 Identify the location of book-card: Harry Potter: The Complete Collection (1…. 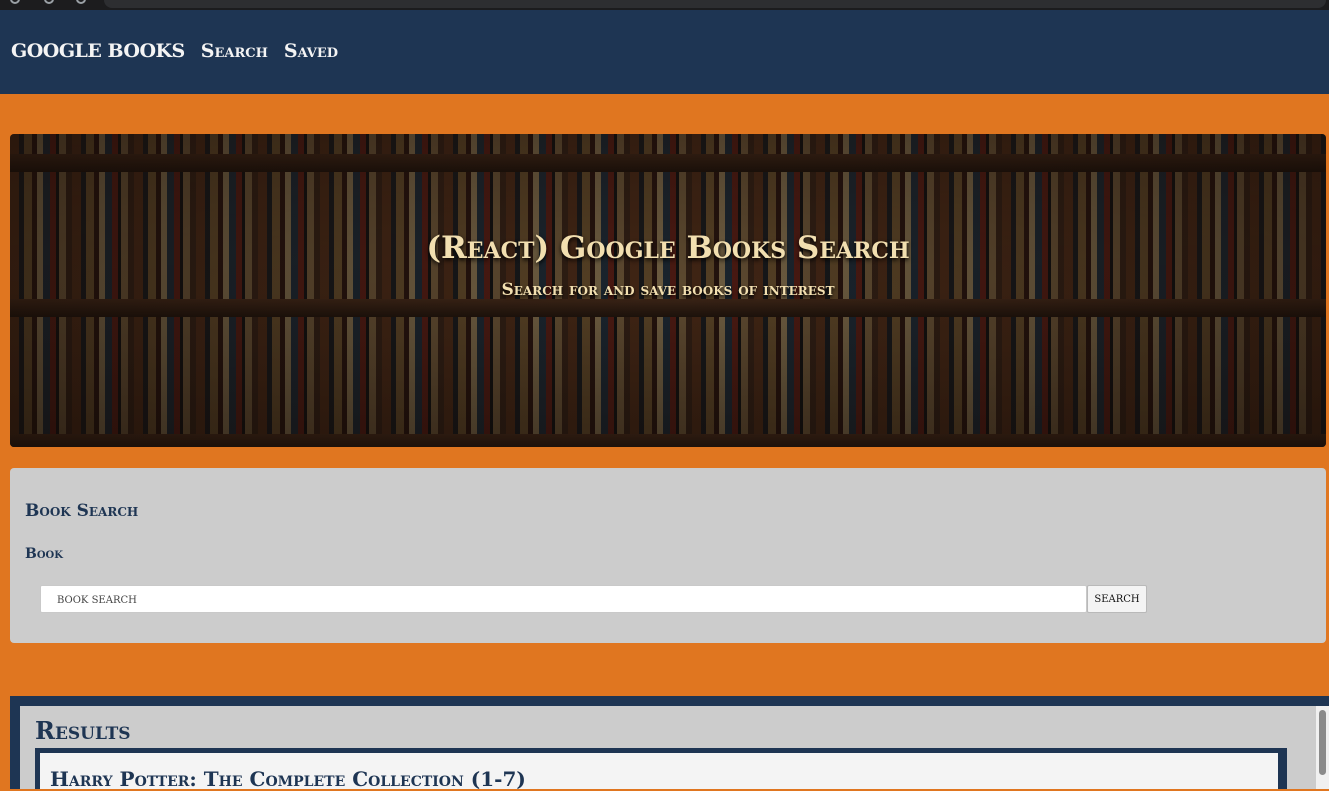
(661, 769).